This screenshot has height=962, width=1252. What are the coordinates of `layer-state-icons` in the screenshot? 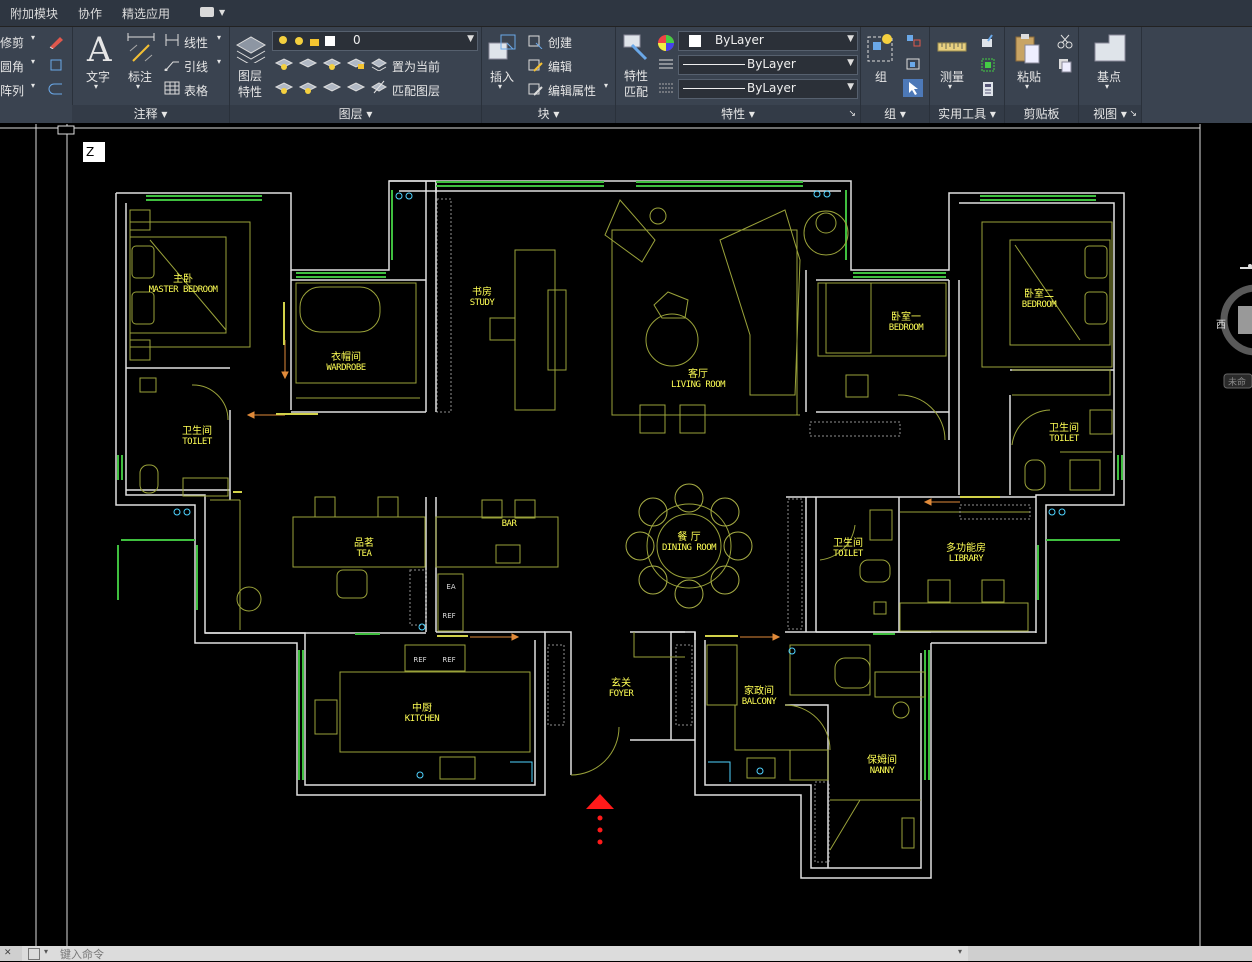 It's located at (307, 41).